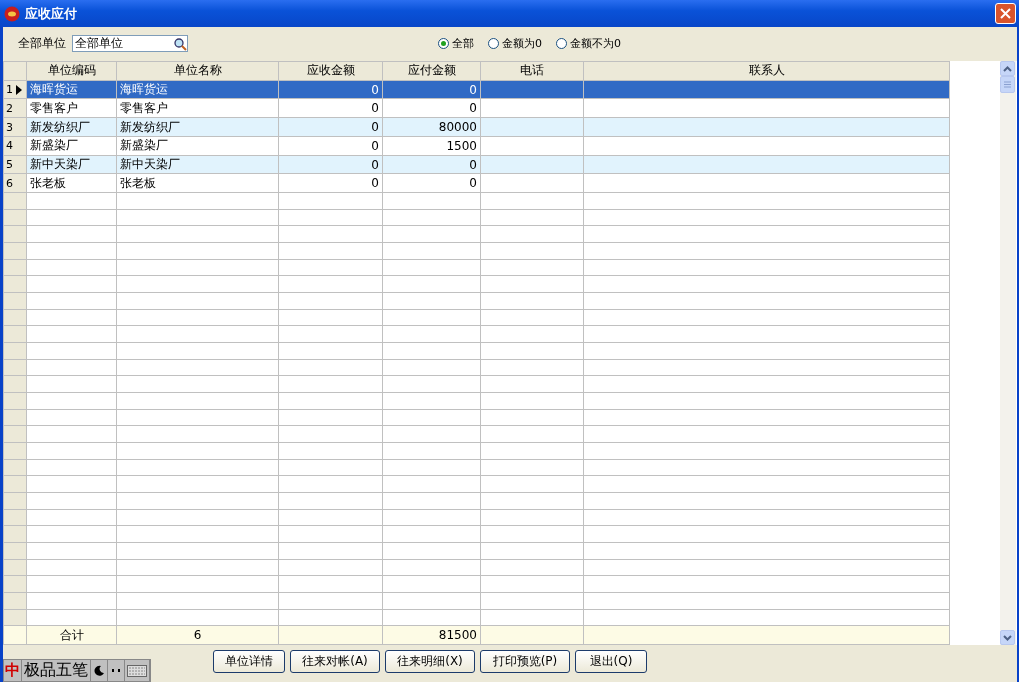  I want to click on close-icon, so click(1005, 13).